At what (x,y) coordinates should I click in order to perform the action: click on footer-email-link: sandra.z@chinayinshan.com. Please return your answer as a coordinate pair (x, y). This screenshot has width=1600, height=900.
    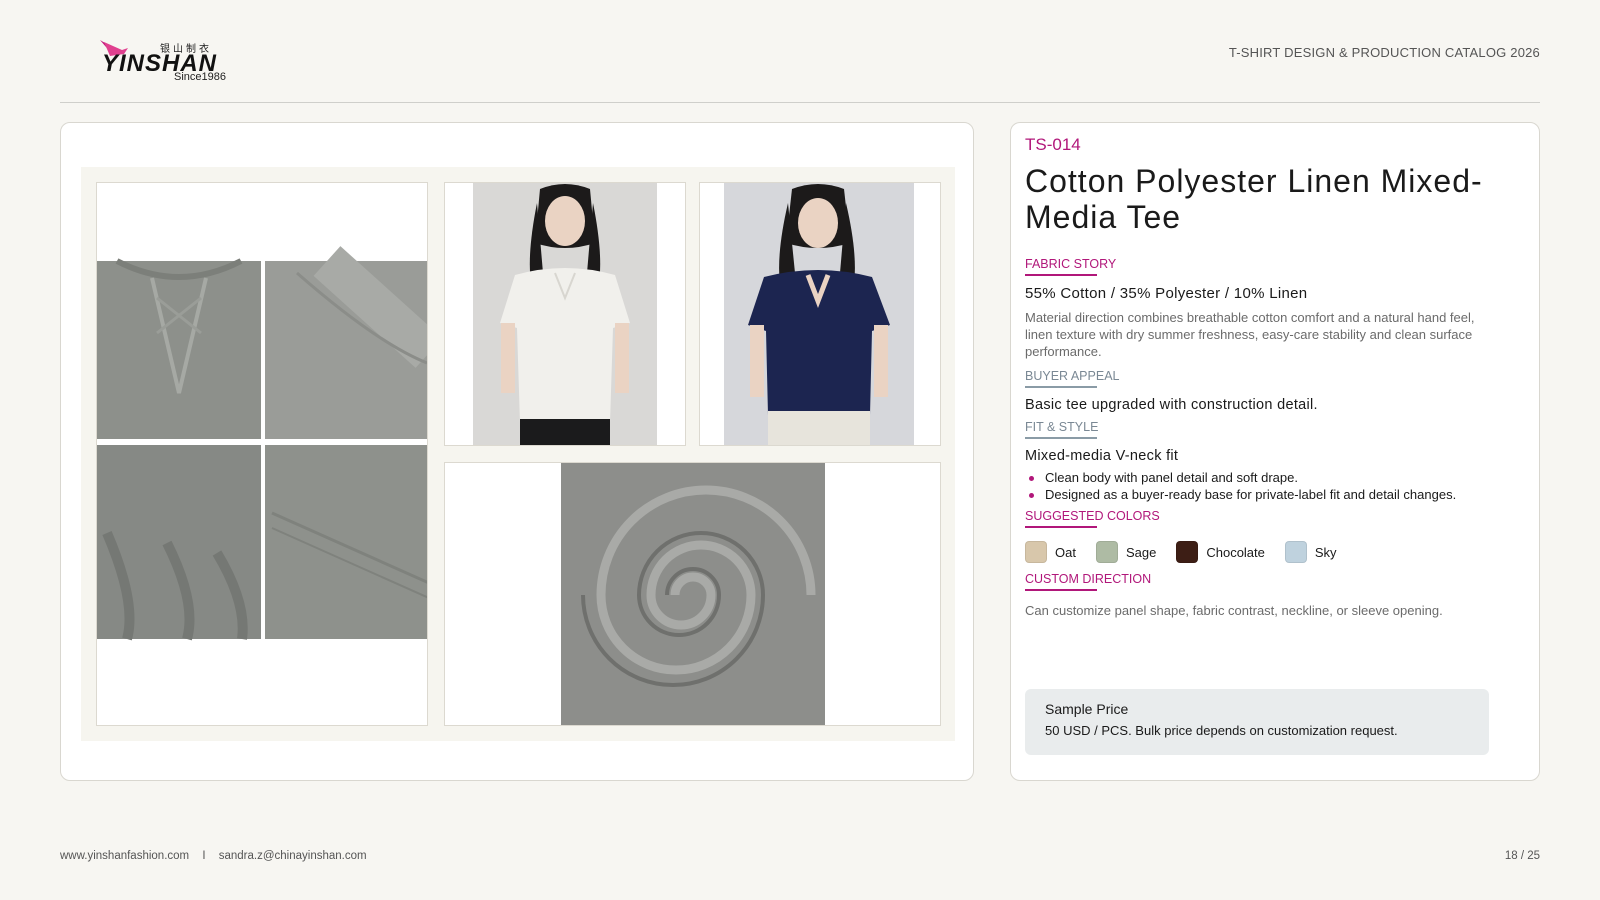
    Looking at the image, I should click on (293, 856).